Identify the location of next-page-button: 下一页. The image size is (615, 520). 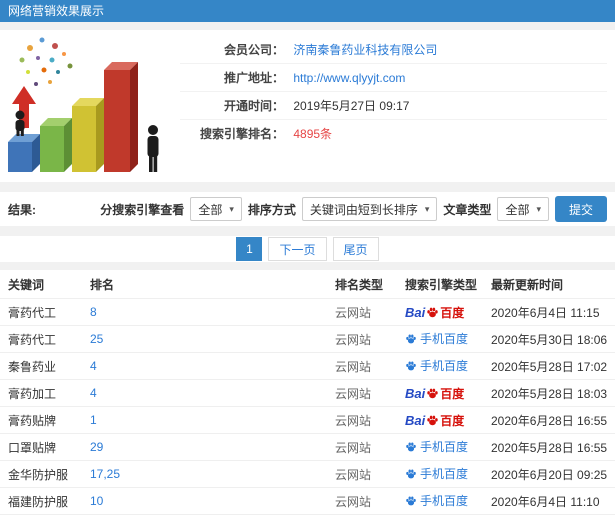
(297, 249).